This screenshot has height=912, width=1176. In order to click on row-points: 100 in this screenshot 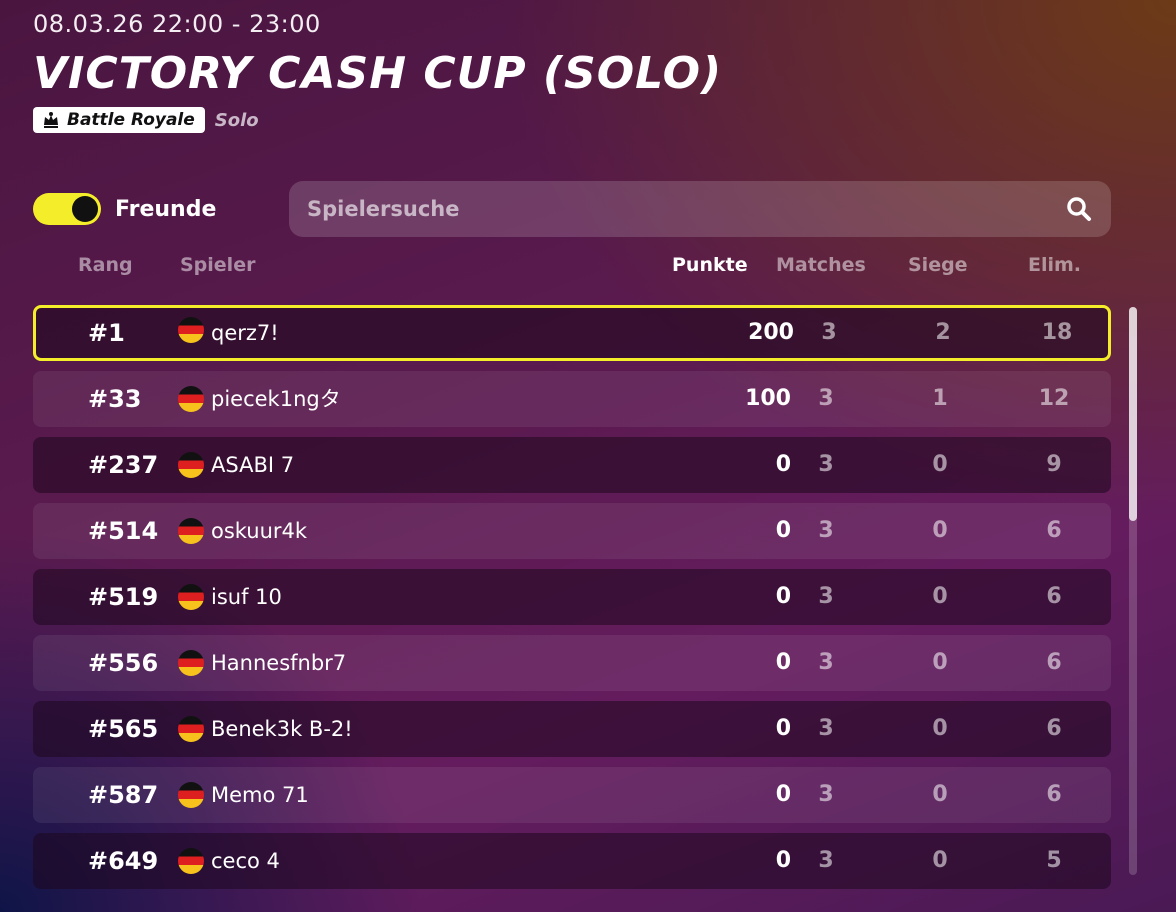, I will do `click(768, 398)`.